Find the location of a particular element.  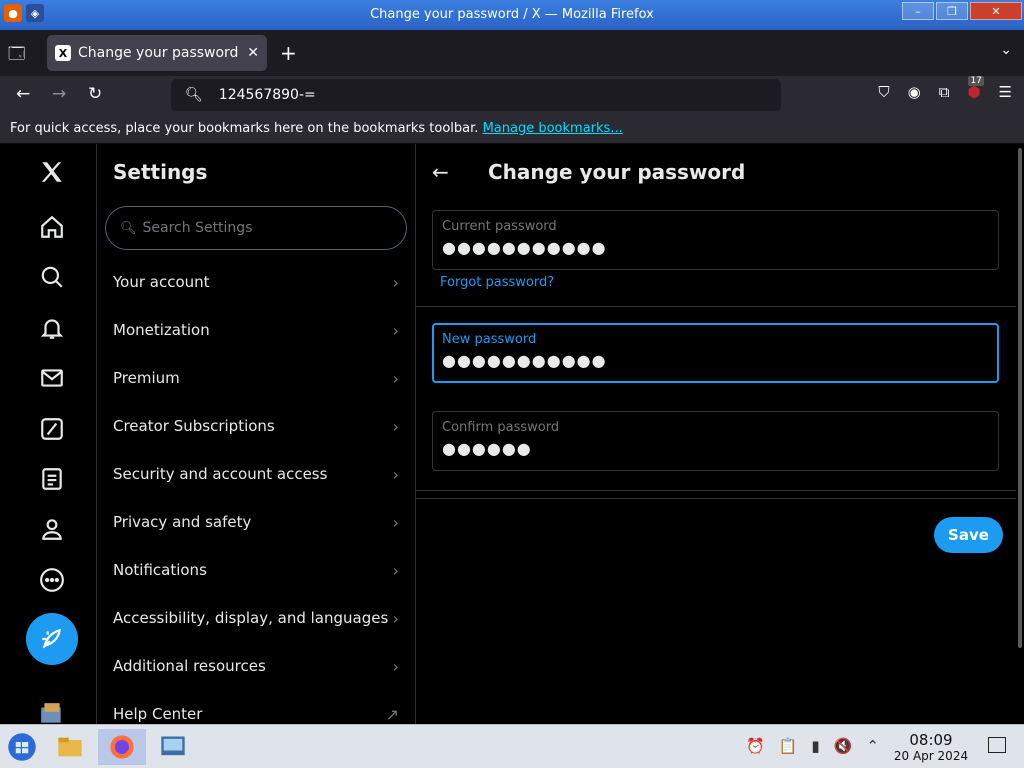

system-tray: ⏰ 📋 ▮ 🔇 ⌃ is located at coordinates (812, 746).